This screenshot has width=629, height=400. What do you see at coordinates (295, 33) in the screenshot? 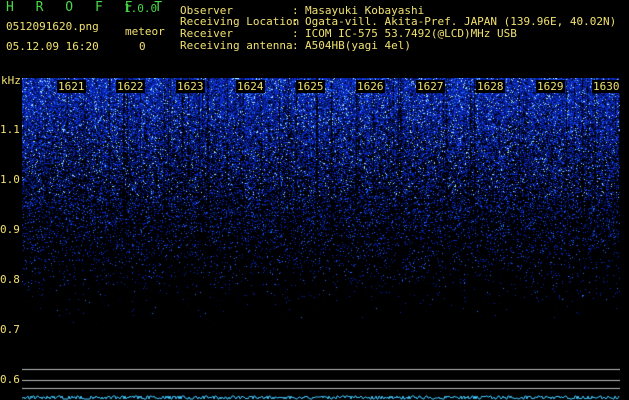
I see `info-sep-receiver: :` at bounding box center [295, 33].